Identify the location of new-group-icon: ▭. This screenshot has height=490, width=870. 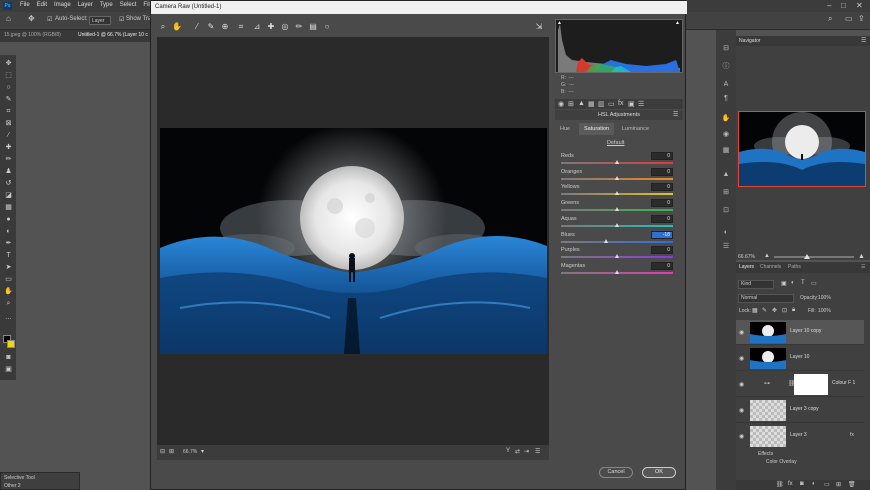
(827, 484).